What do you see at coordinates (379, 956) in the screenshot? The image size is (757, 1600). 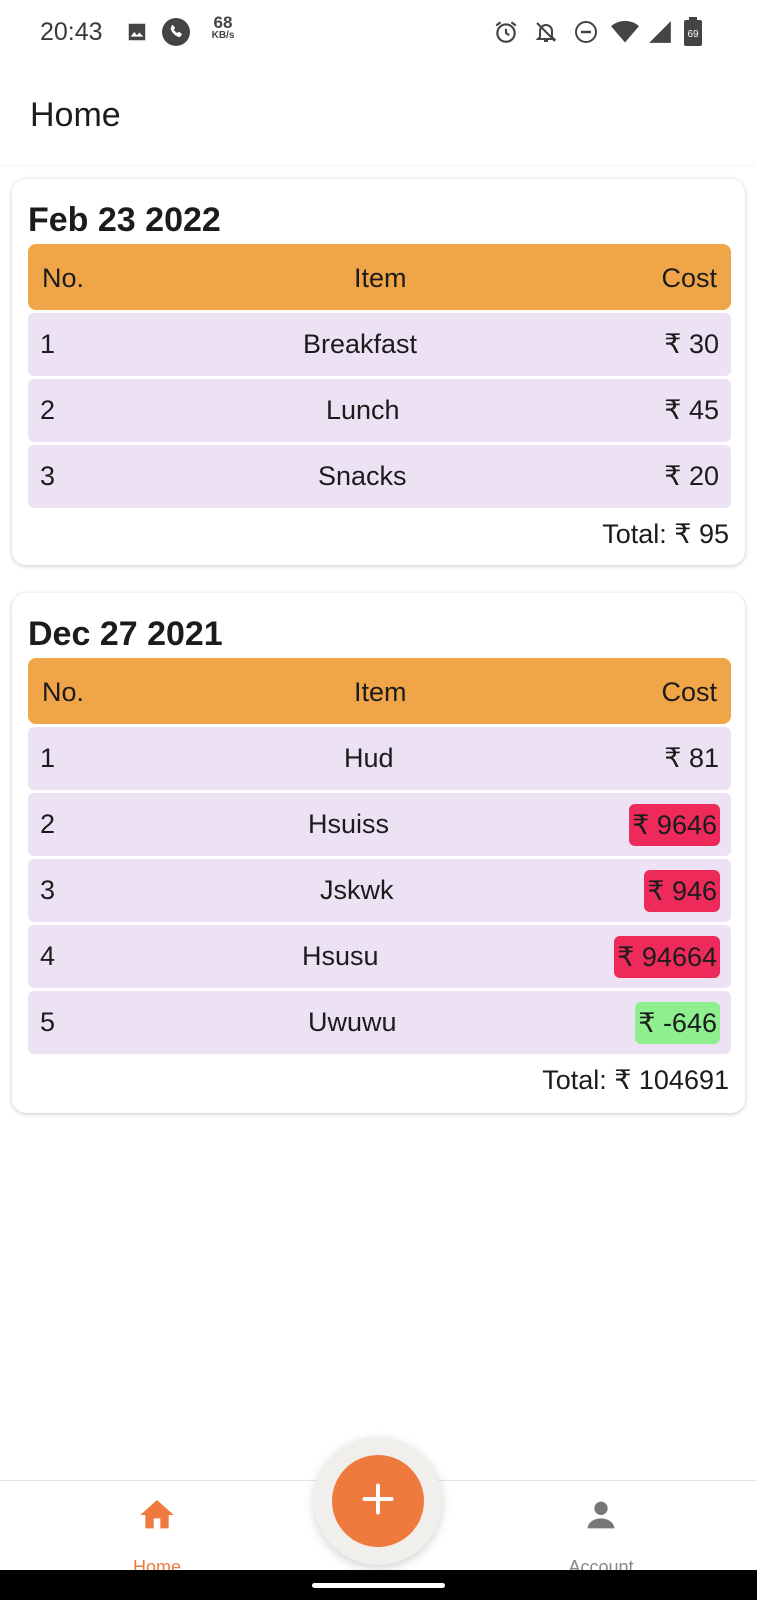 I see `table-row: 4 Hsusu ₹ 94664` at bounding box center [379, 956].